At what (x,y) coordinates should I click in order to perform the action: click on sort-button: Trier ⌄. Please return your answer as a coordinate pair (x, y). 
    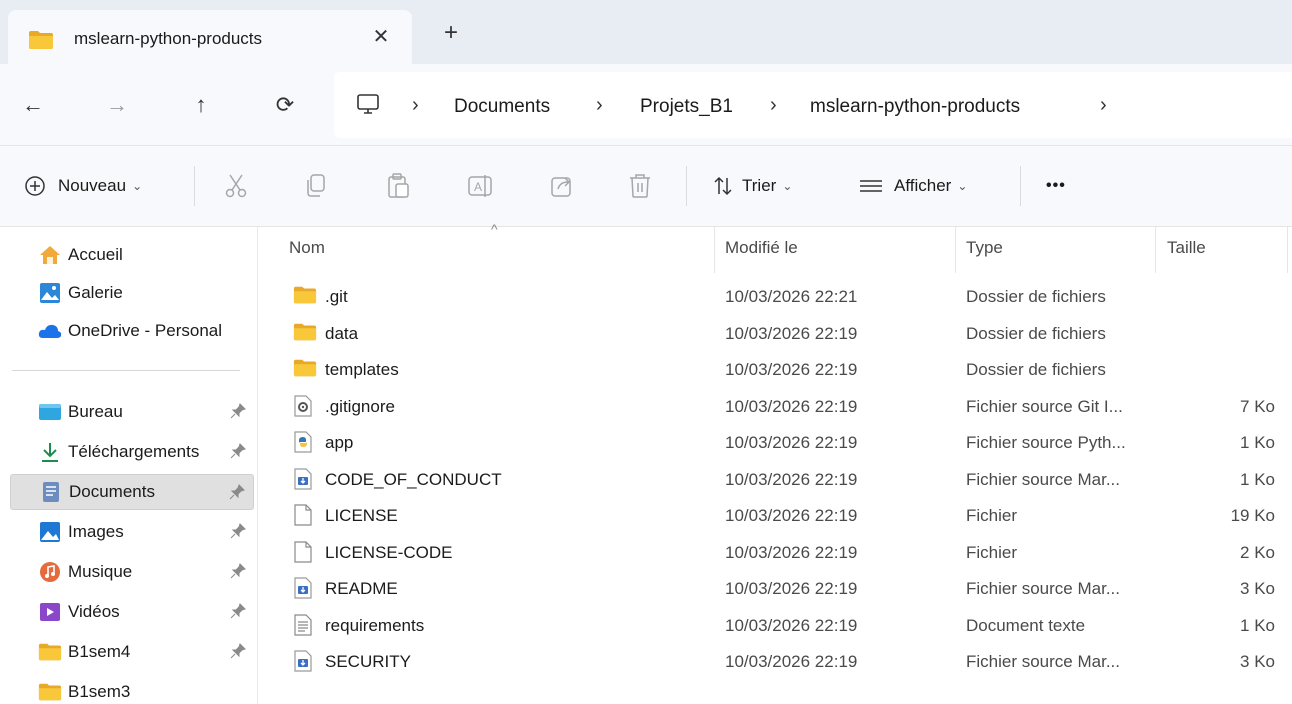
    Looking at the image, I should click on (752, 186).